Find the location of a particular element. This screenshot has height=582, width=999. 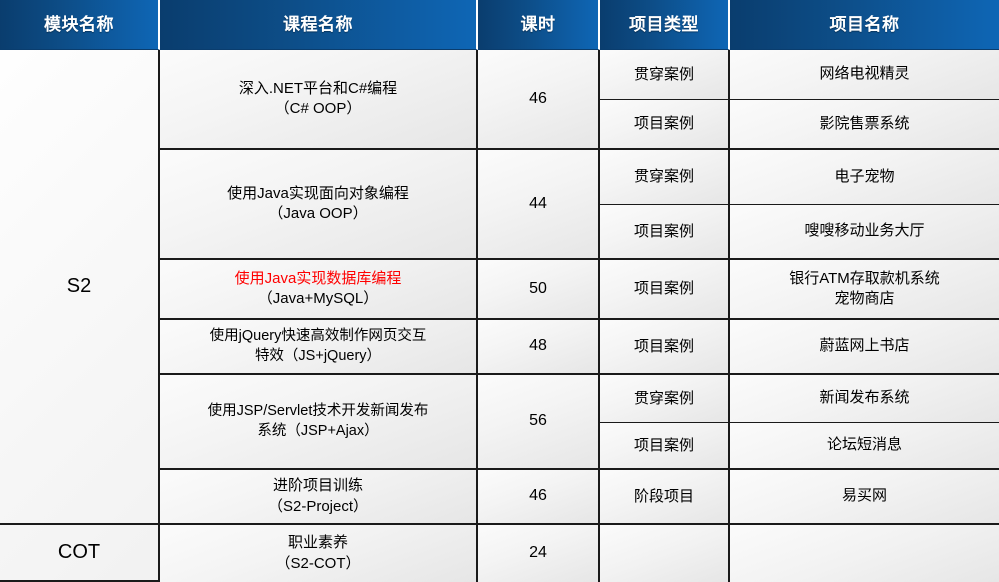

project-name-text: 嗖嗖移动业务大厅 is located at coordinates (864, 231).